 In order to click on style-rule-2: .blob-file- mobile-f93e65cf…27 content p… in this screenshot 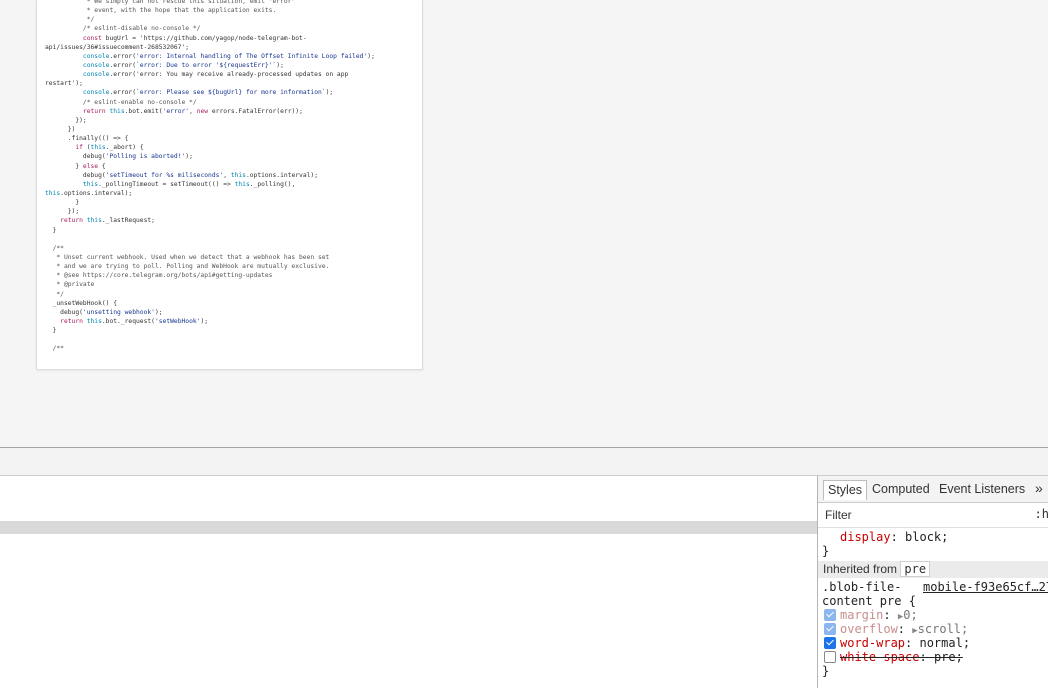, I will do `click(933, 628)`.